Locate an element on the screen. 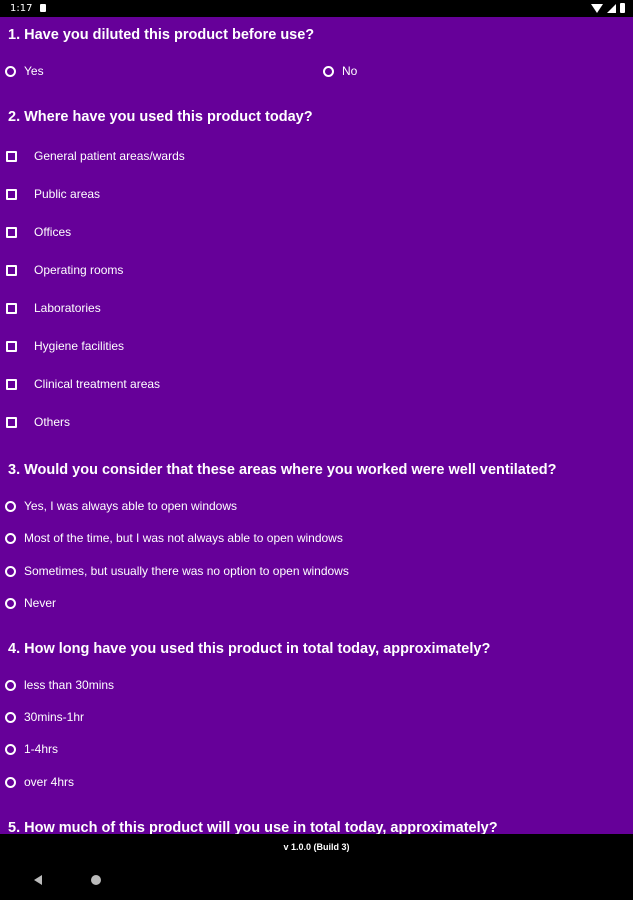 This screenshot has height=900, width=633. radio-option-no: No is located at coordinates (340, 71).